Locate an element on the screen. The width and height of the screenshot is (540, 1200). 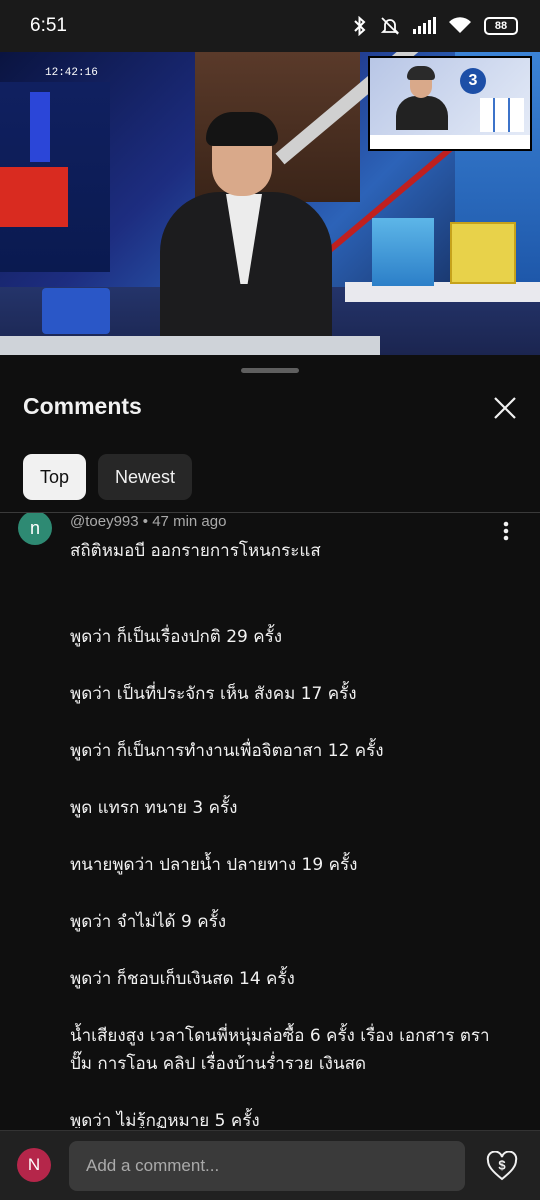
chip-top: Top is located at coordinates (55, 477).